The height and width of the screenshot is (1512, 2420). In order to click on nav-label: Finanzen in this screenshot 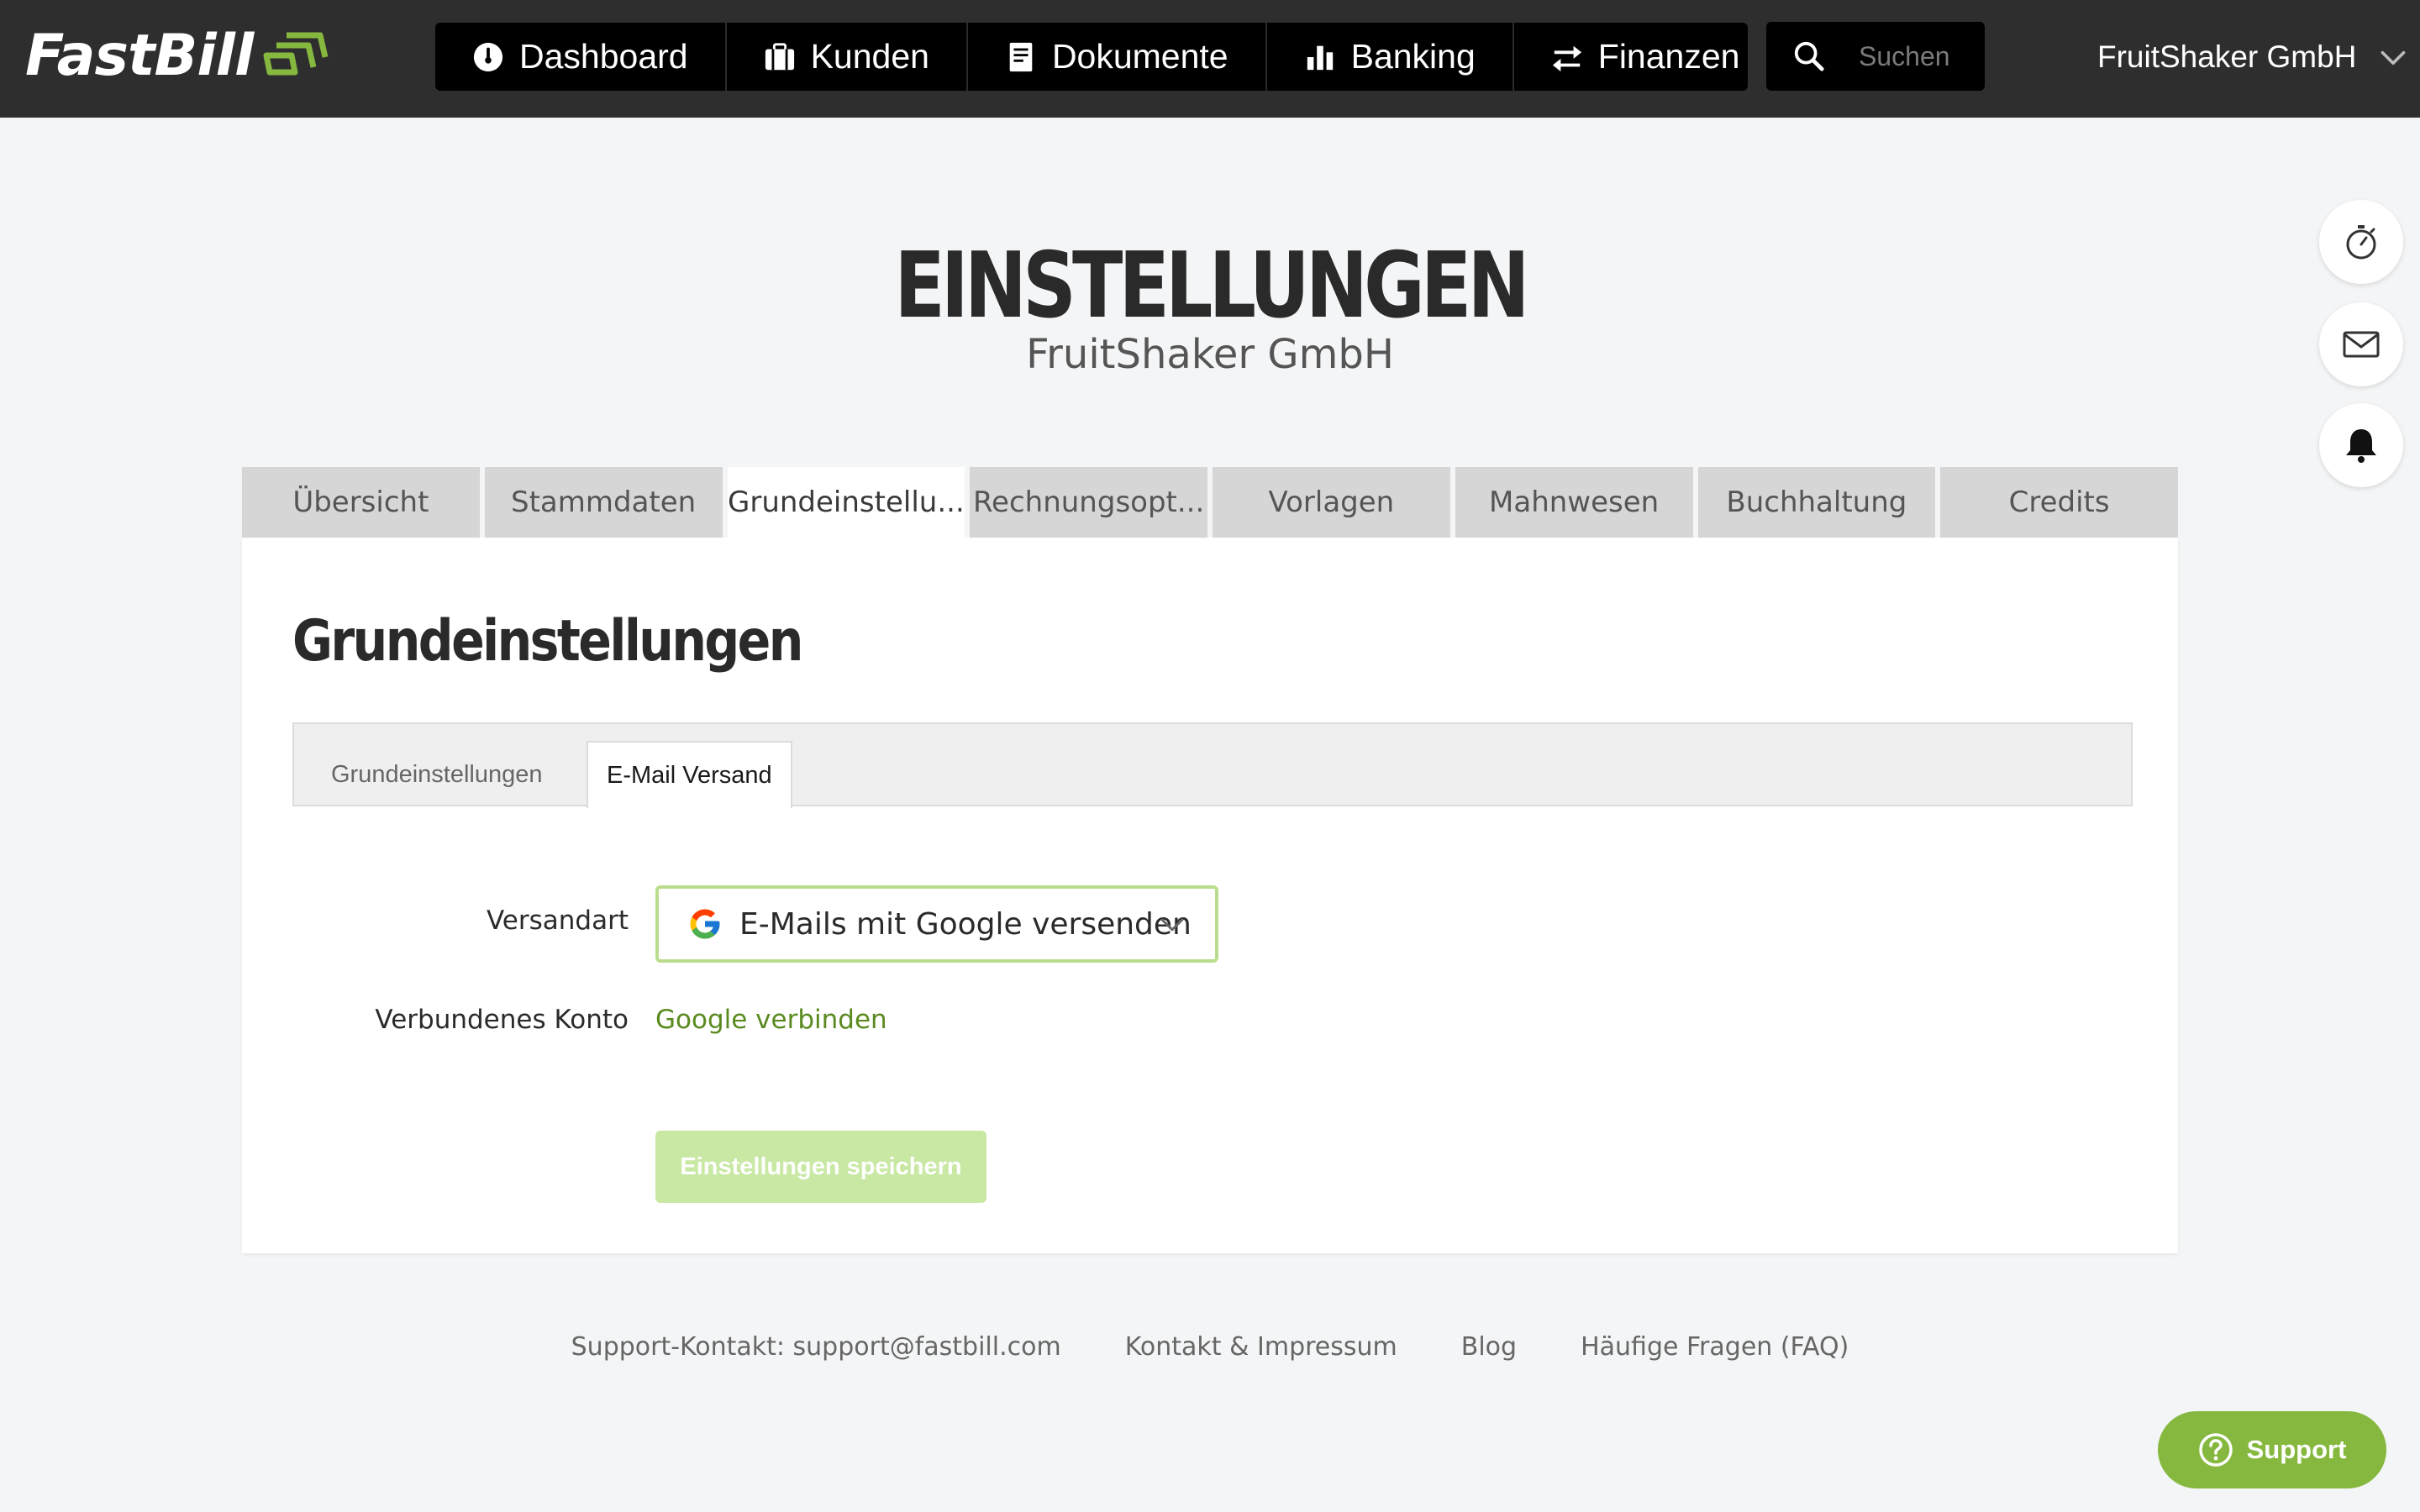, I will do `click(1668, 56)`.